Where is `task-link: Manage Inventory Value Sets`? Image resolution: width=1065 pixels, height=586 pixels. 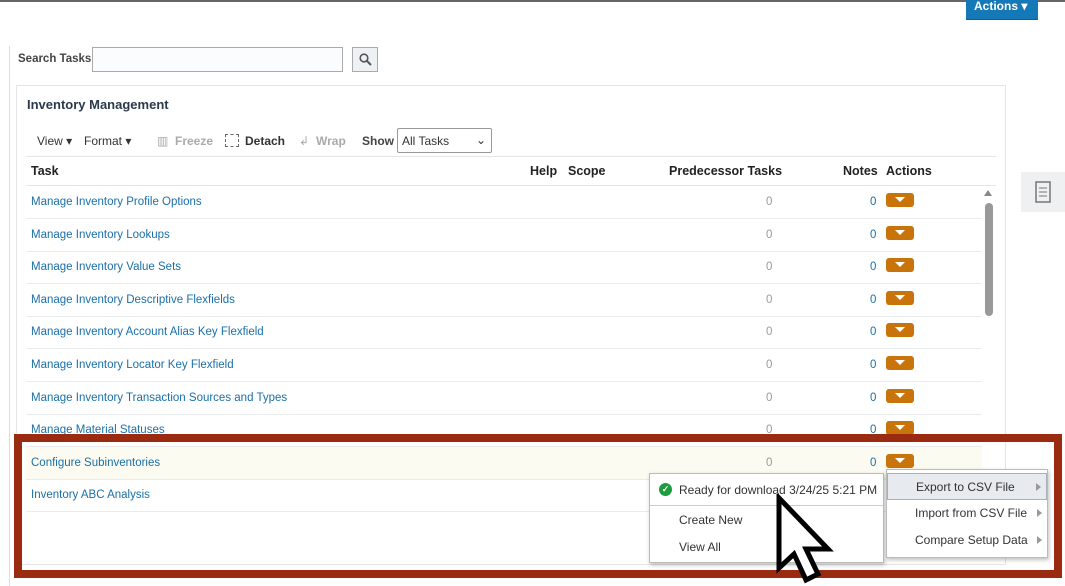
task-link: Manage Inventory Value Sets is located at coordinates (106, 267).